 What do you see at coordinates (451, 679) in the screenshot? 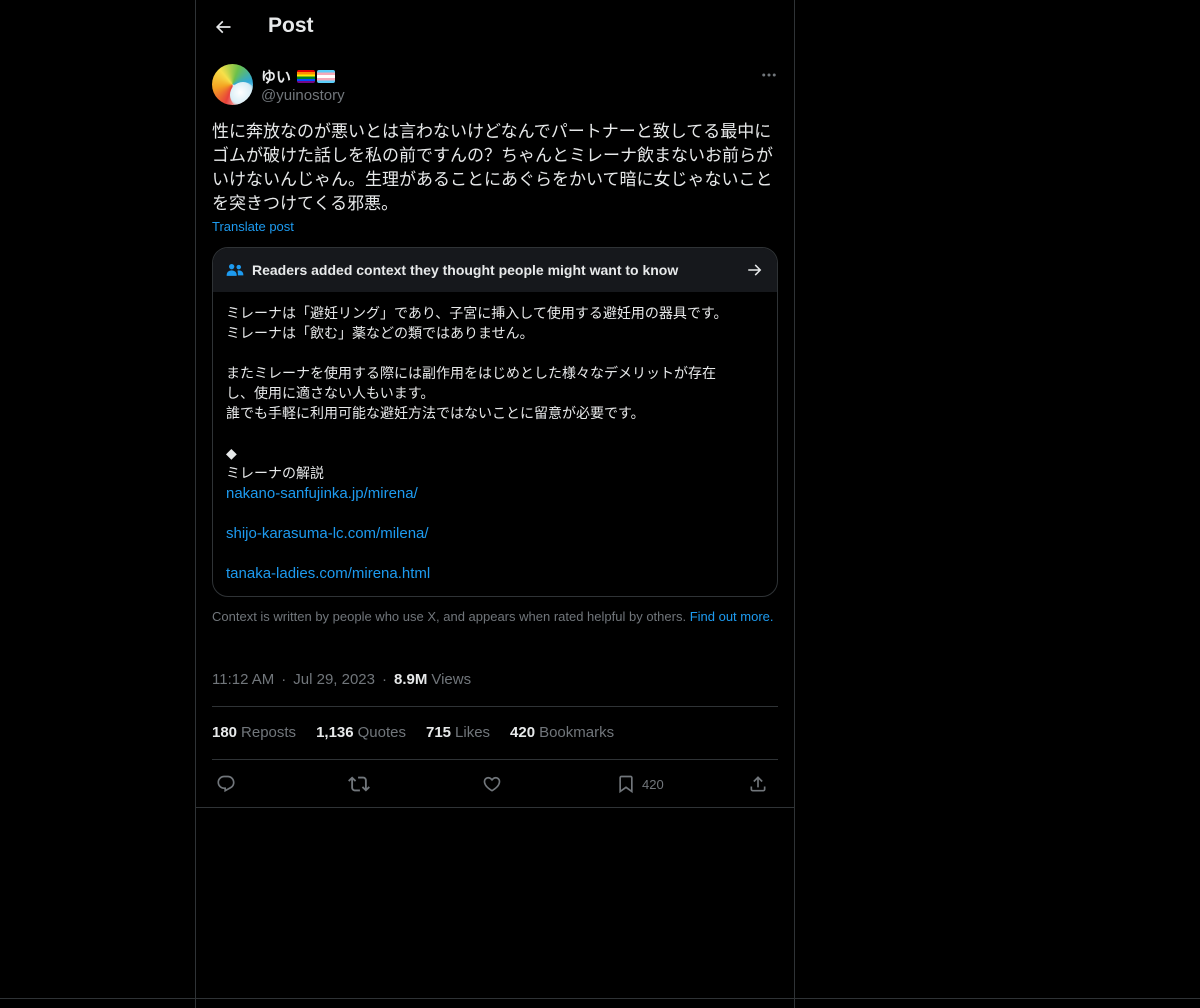
I see `views-label: Views` at bounding box center [451, 679].